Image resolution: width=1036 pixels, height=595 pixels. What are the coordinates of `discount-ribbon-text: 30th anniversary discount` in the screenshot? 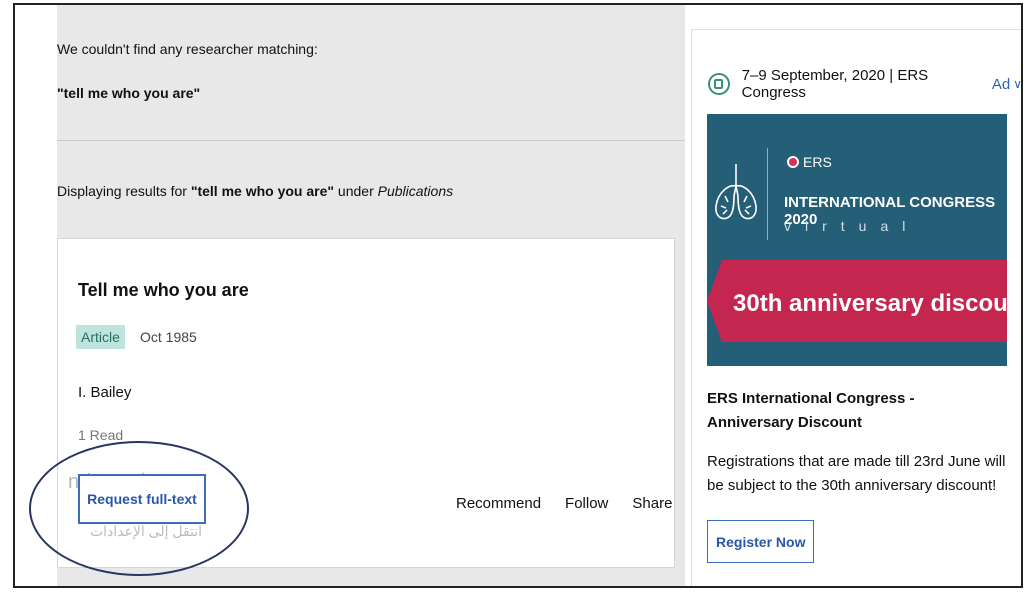 It's located at (870, 303).